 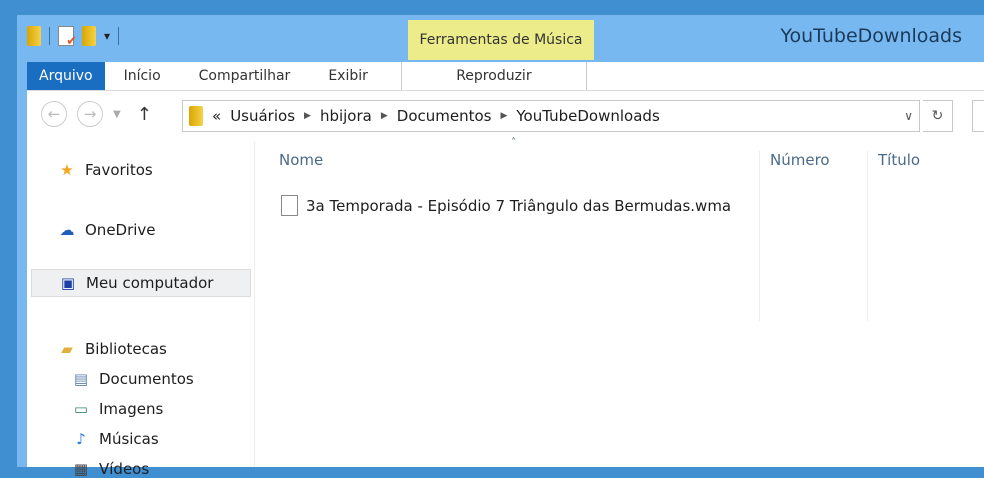 I want to click on tab-inicio: Início, so click(x=142, y=76).